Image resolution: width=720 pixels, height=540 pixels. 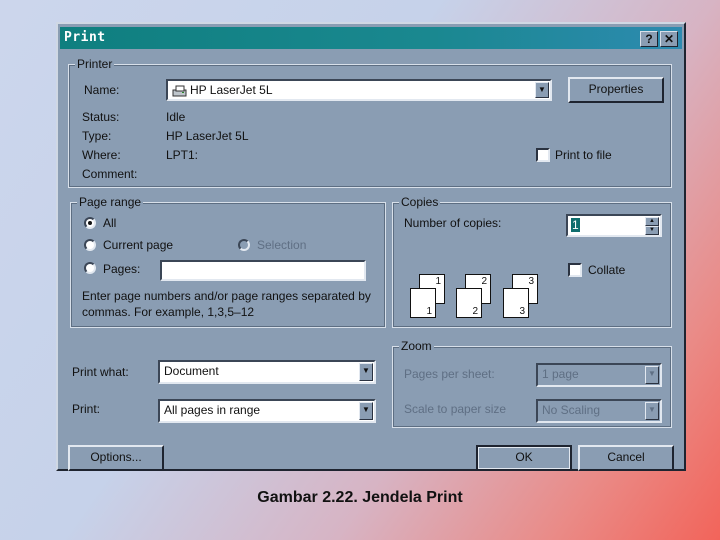 I want to click on zoom-group-label: Zoom, so click(x=416, y=346).